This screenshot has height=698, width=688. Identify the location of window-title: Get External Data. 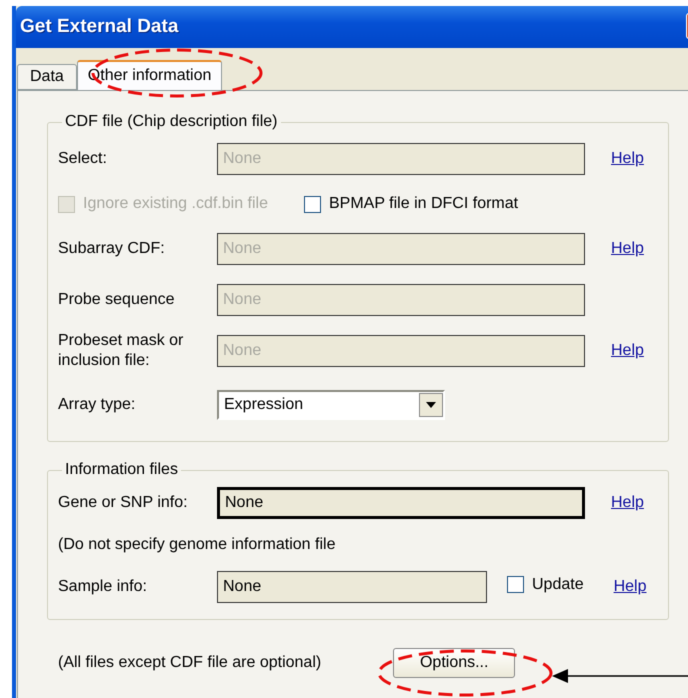
(99, 27).